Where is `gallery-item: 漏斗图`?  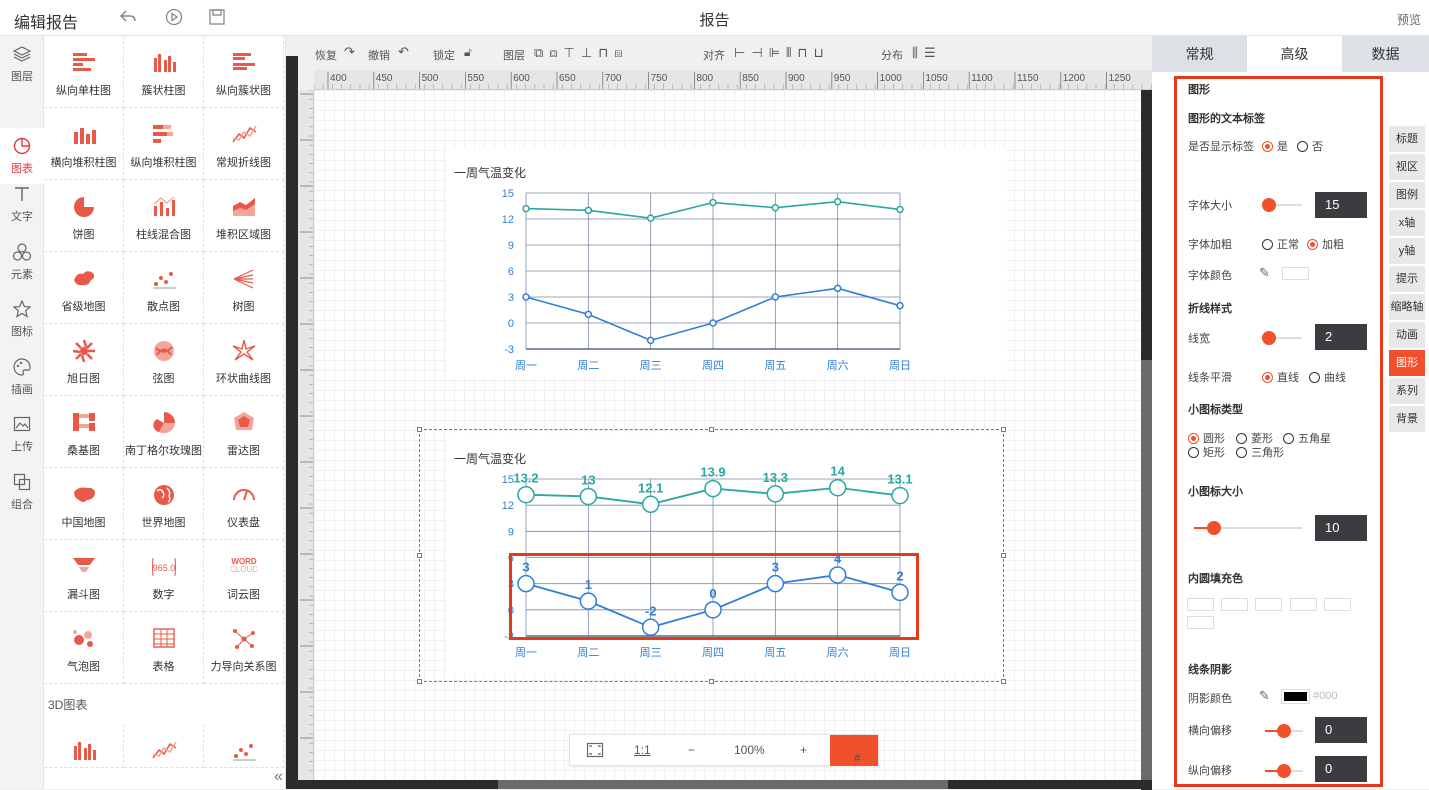 gallery-item: 漏斗图 is located at coordinates (84, 576).